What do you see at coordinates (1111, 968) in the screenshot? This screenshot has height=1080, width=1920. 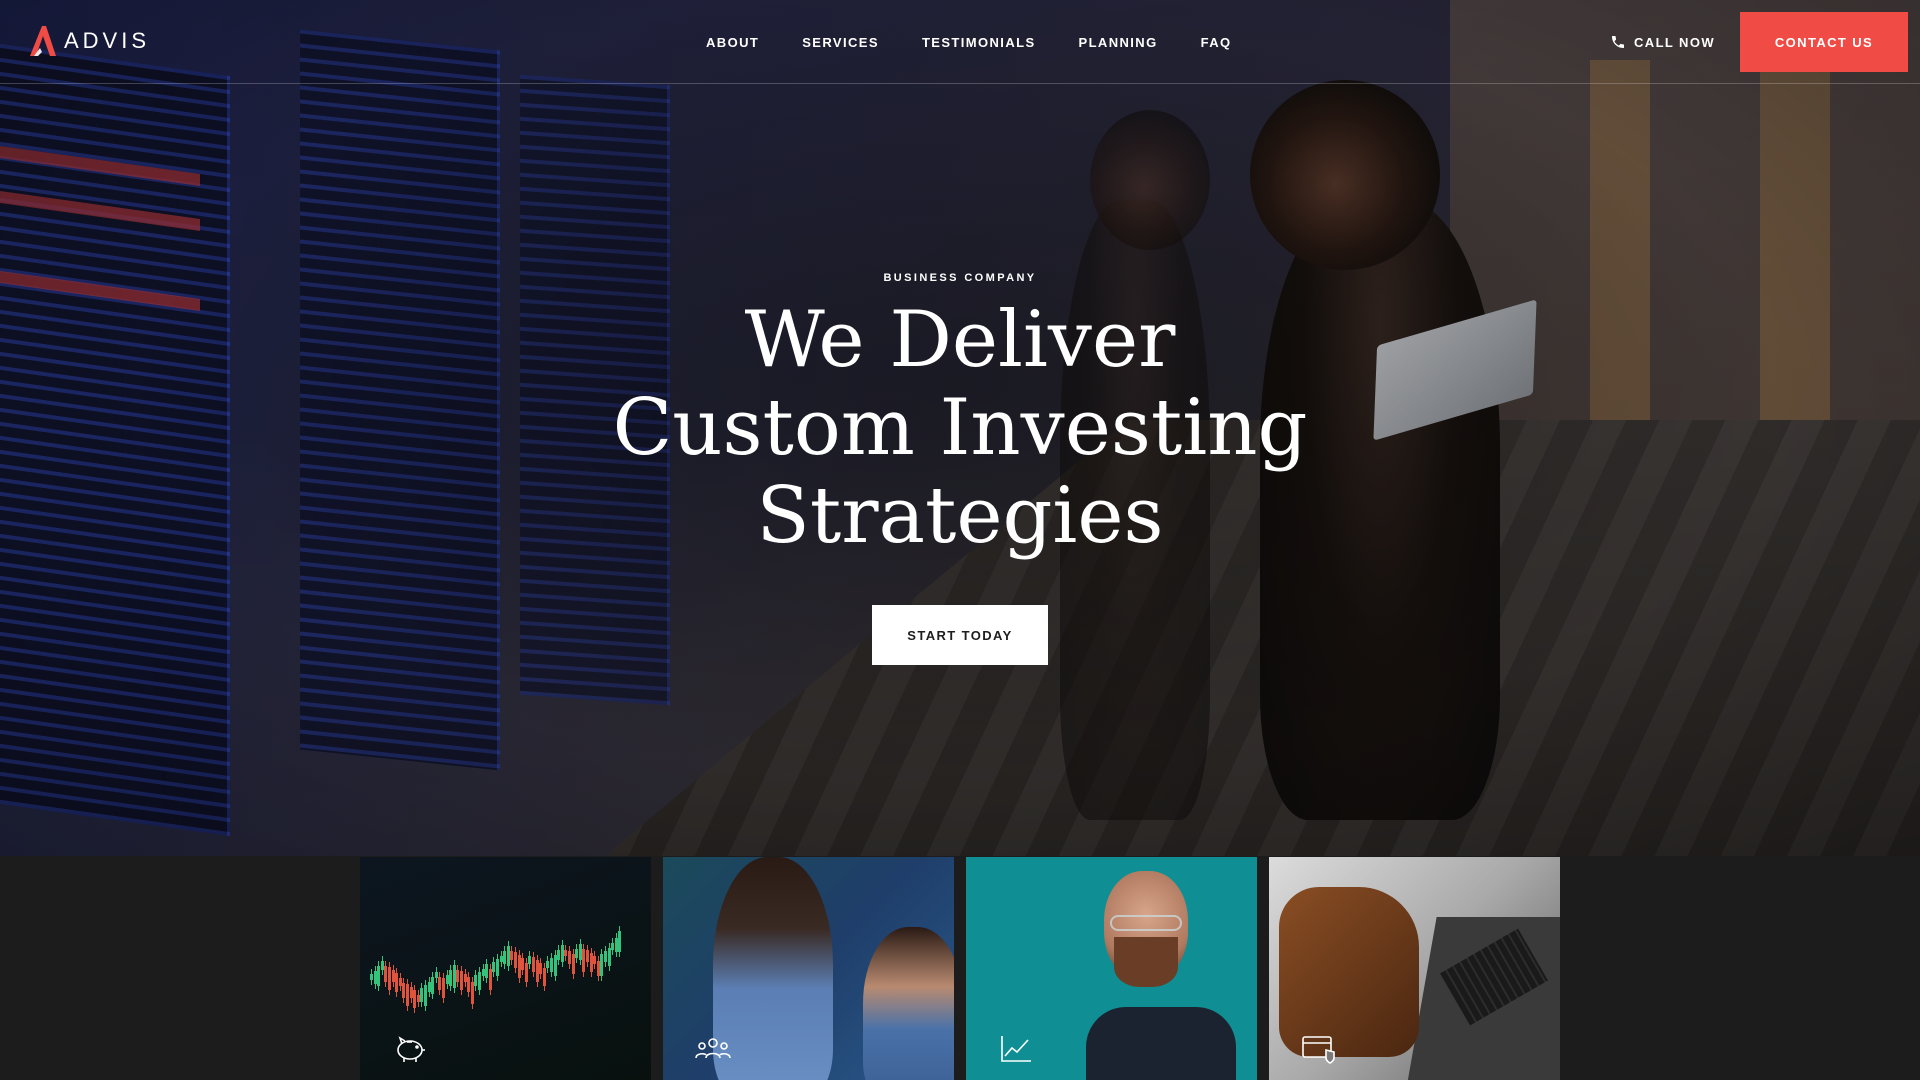 I see `feature-card-growth` at bounding box center [1111, 968].